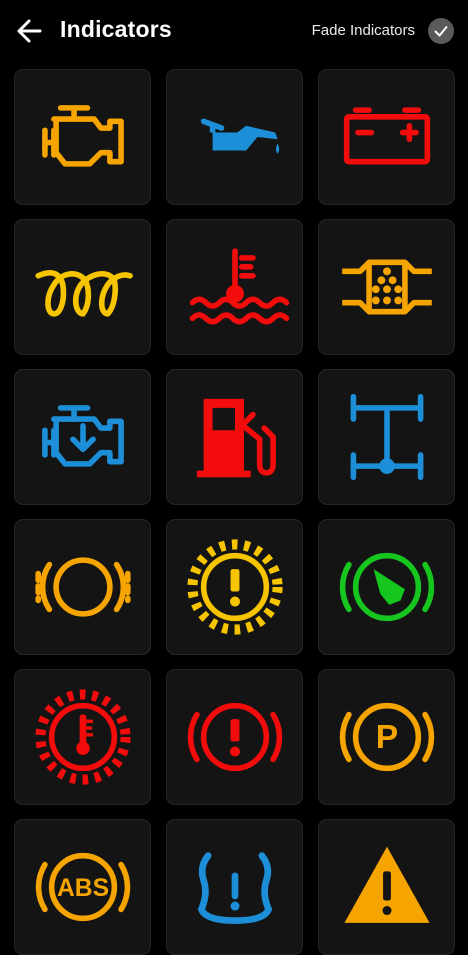  I want to click on battery-icon, so click(386, 136).